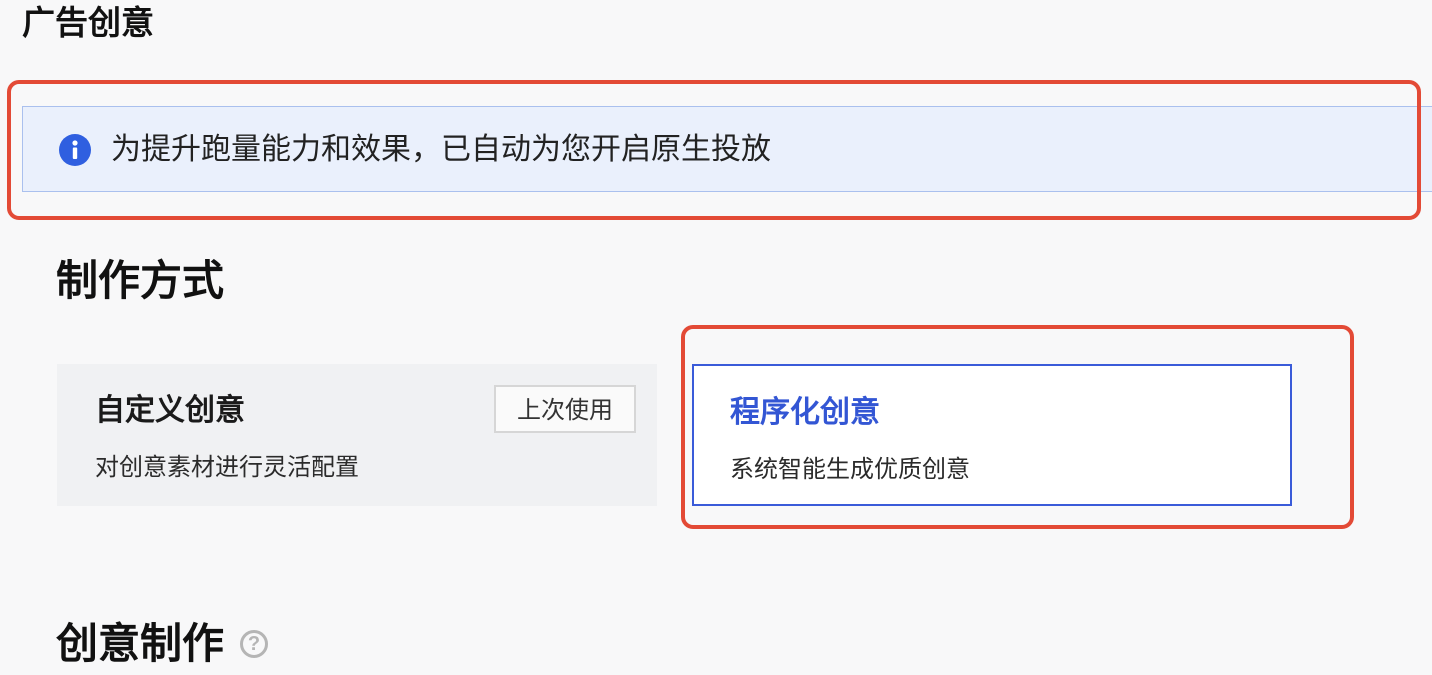 The image size is (1432, 675). What do you see at coordinates (357, 435) in the screenshot?
I see `custom-creative-card: 自定义创意 上次使用 对创意素材进行灵活配置` at bounding box center [357, 435].